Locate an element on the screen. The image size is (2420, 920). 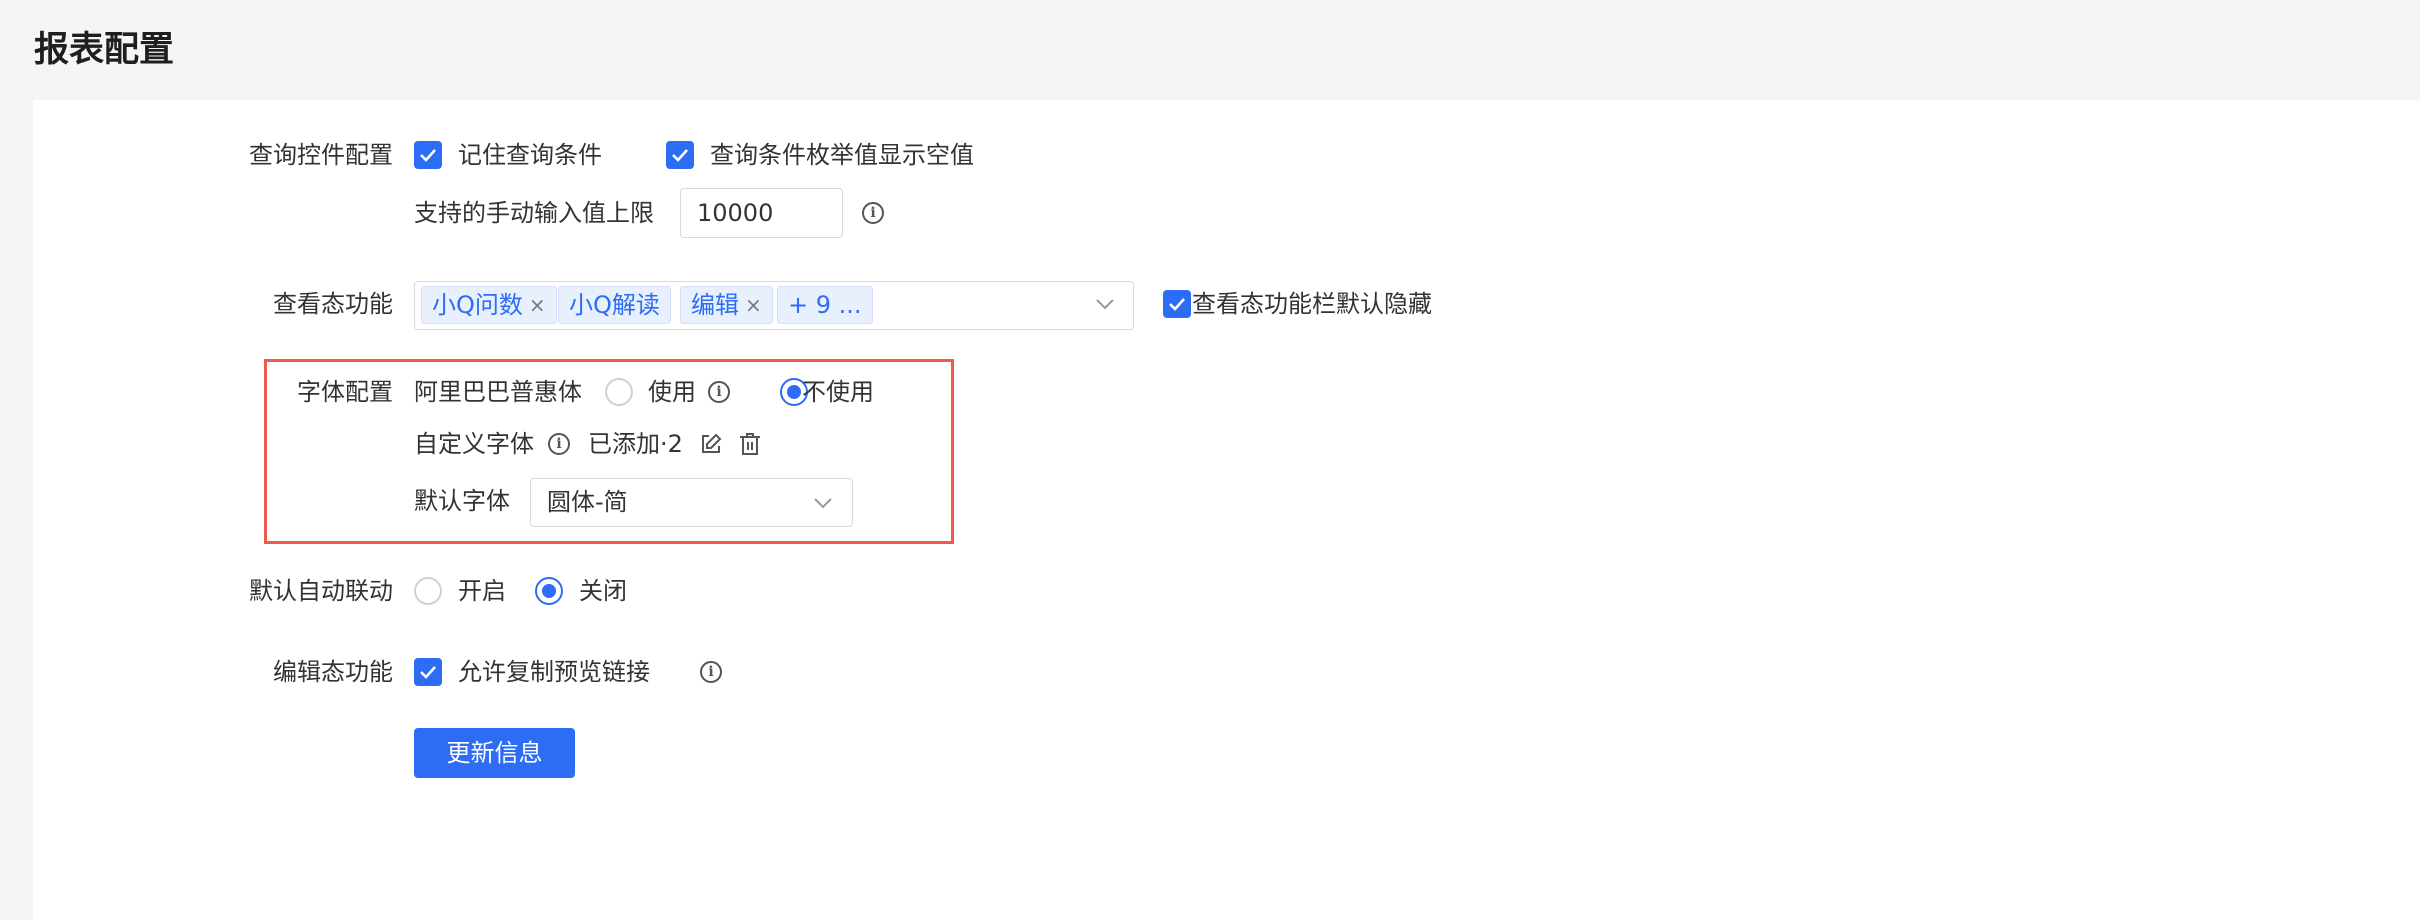
max-manual-input-label: 支持的手动输入值上限 is located at coordinates (534, 213).